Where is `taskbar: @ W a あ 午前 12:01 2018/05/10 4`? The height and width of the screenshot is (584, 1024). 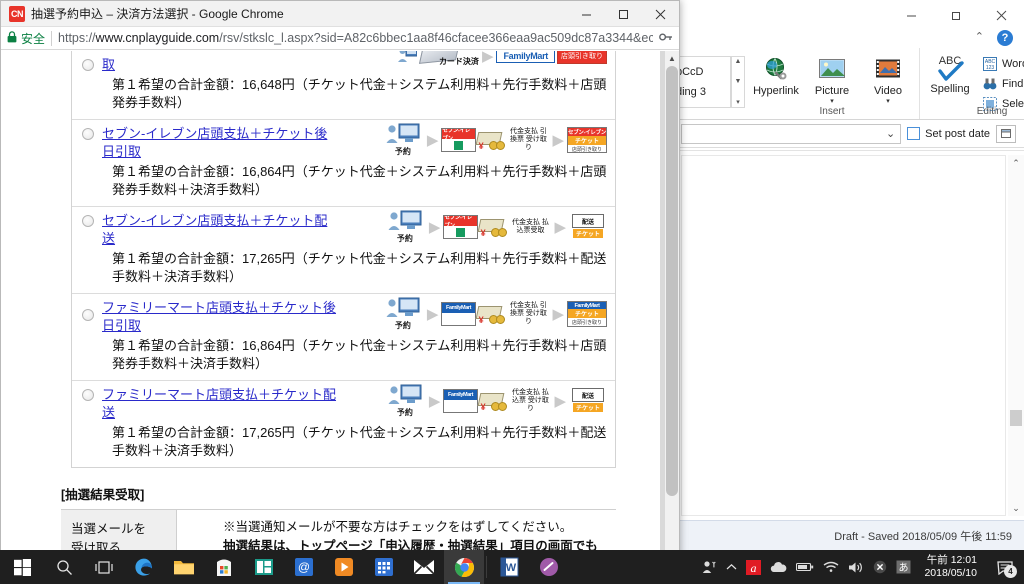
taskbar: @ W a あ 午前 12:01 2018/05/10 4 is located at coordinates (512, 567).